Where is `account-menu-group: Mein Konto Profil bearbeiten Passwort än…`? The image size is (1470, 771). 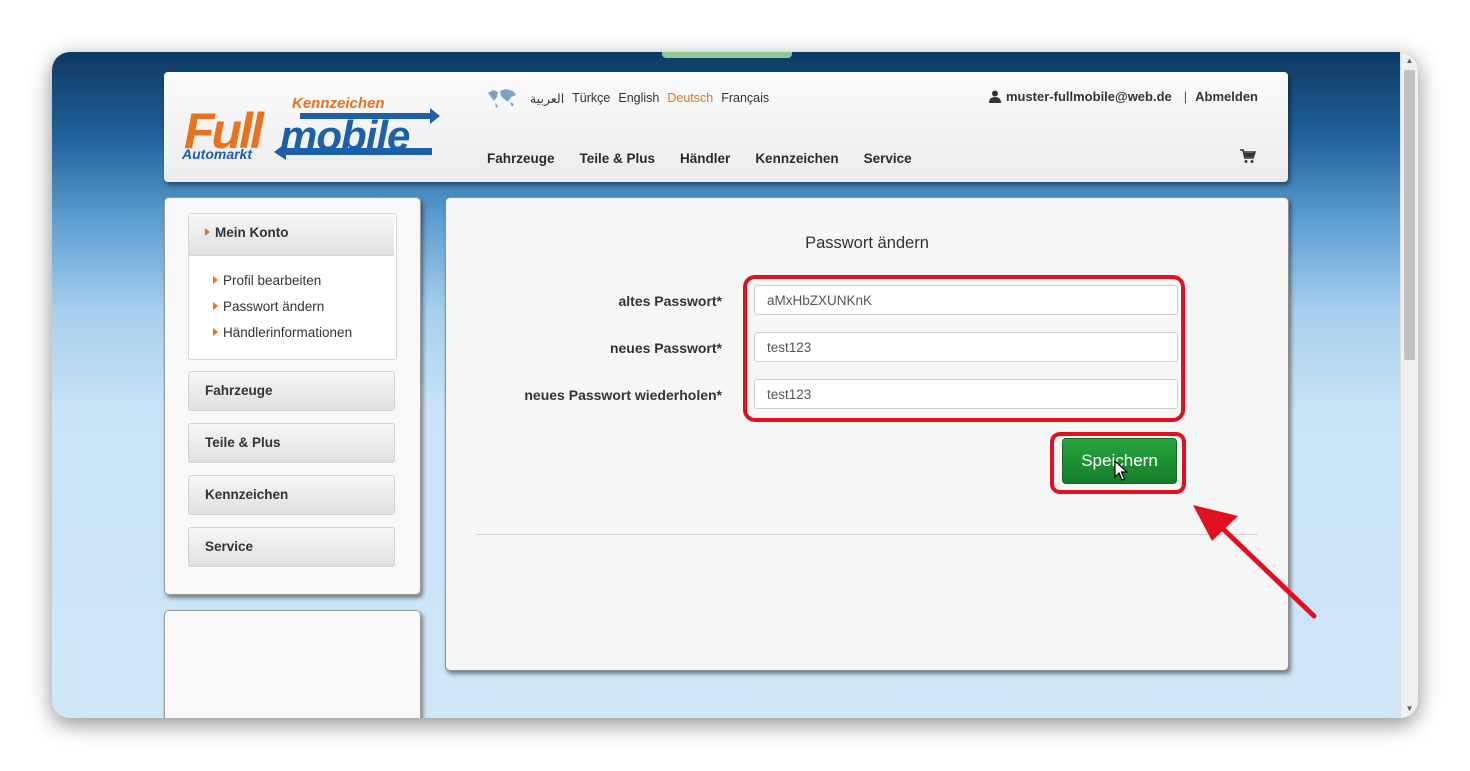
account-menu-group: Mein Konto Profil bearbeiten Passwort än… is located at coordinates (292, 286).